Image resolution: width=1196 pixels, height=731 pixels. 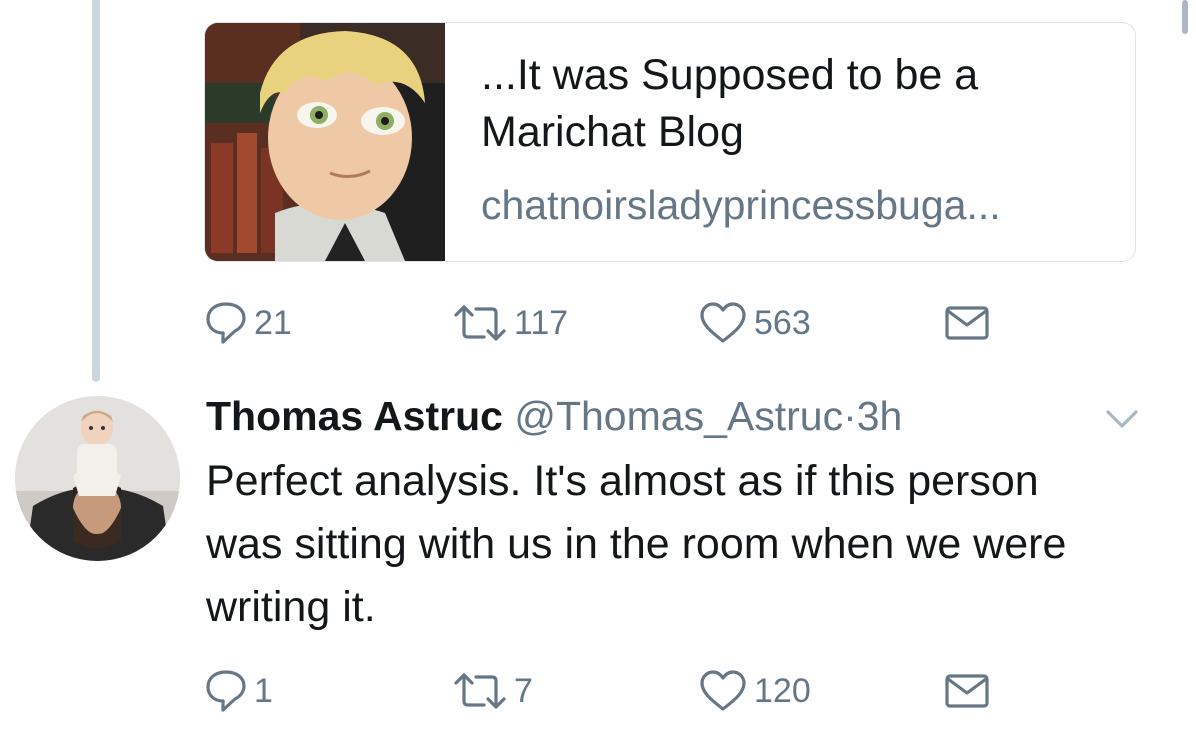 I want to click on like-count: 120, so click(x=782, y=690).